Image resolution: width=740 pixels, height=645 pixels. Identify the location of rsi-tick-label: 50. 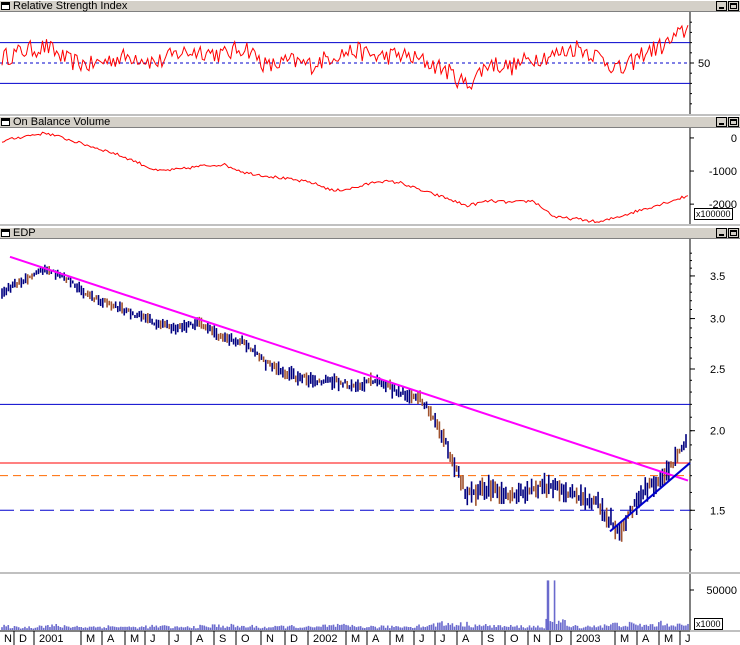
(704, 64).